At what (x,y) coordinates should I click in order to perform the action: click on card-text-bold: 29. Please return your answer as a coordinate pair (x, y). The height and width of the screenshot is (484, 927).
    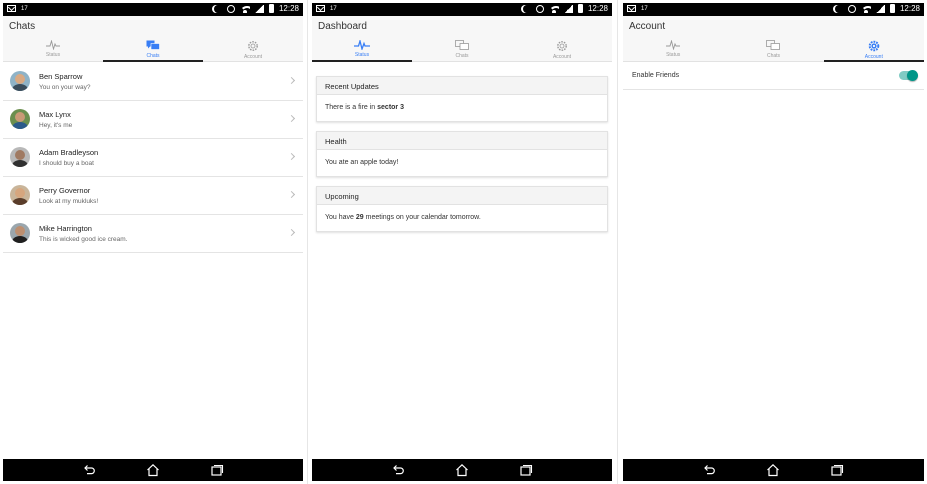
    Looking at the image, I should click on (359, 217).